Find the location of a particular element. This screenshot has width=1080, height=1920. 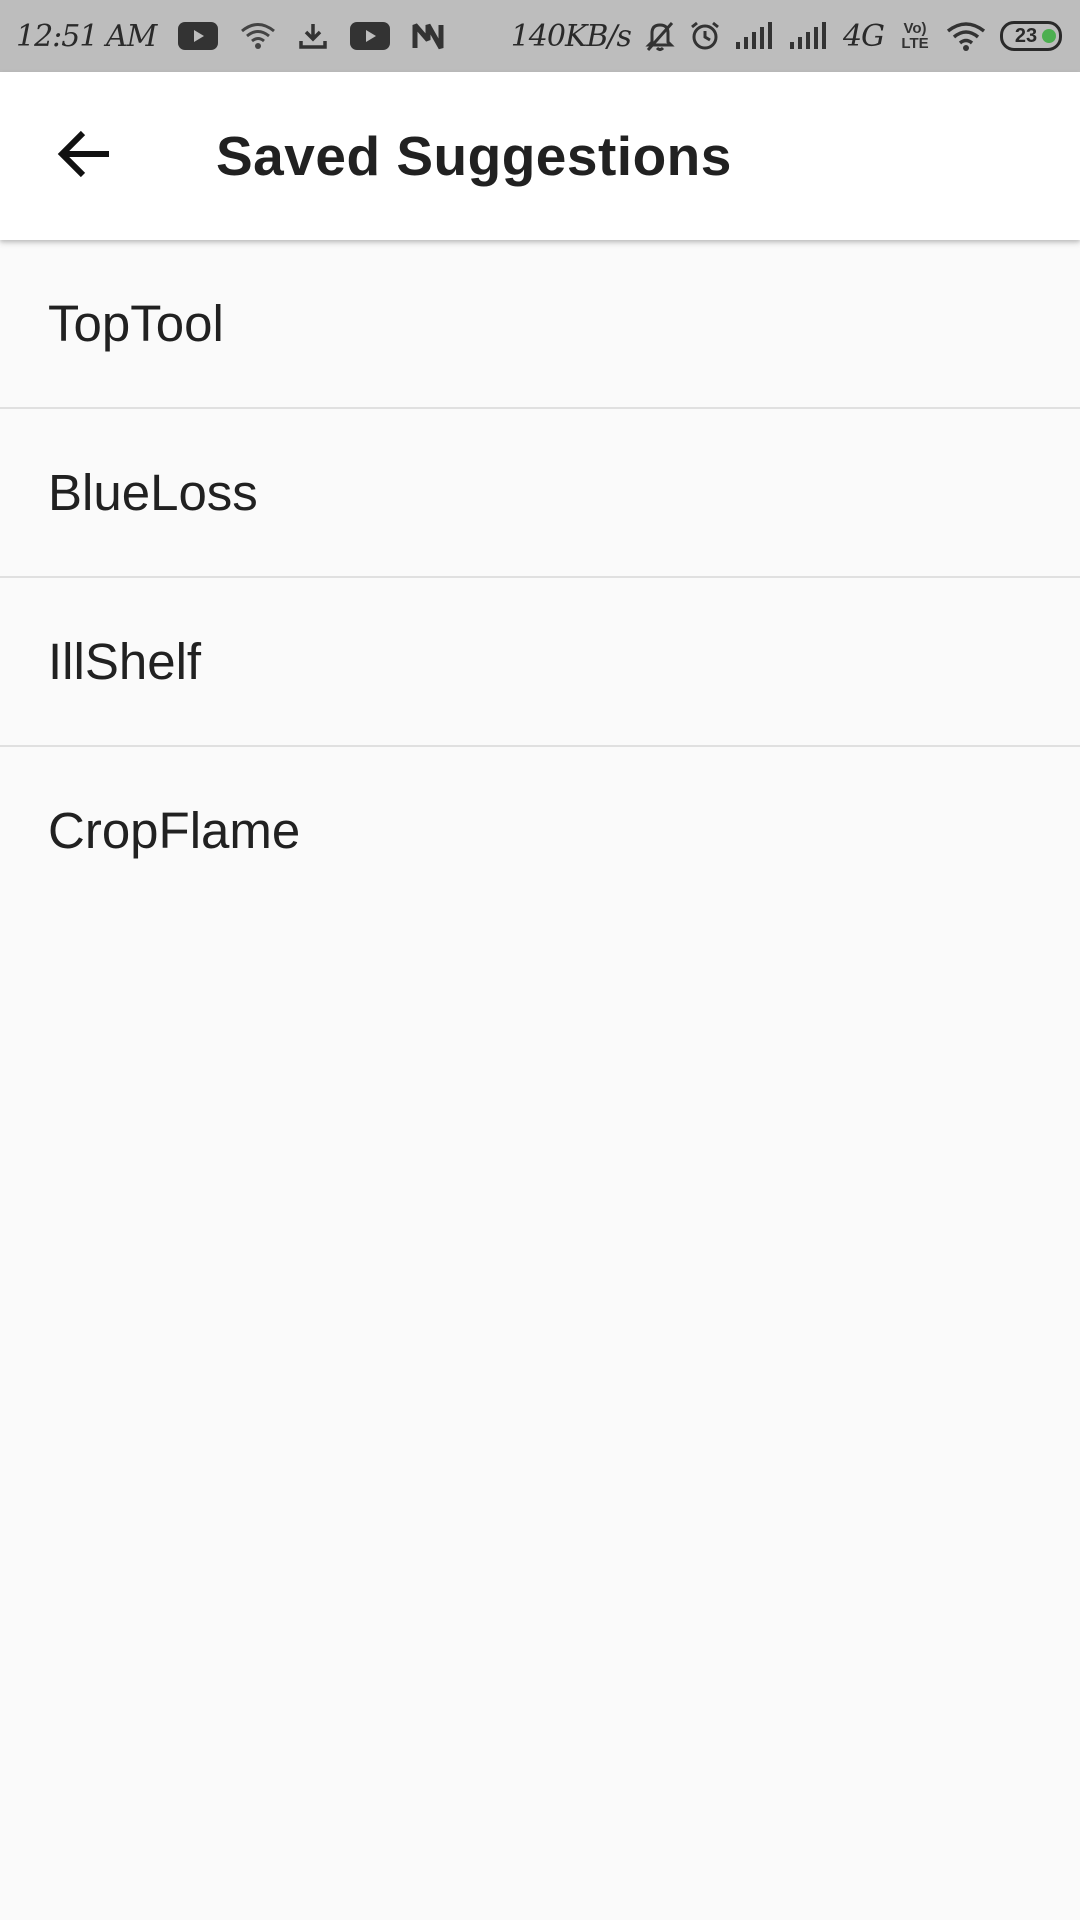

page-title: Saved Suggestions is located at coordinates (474, 156).